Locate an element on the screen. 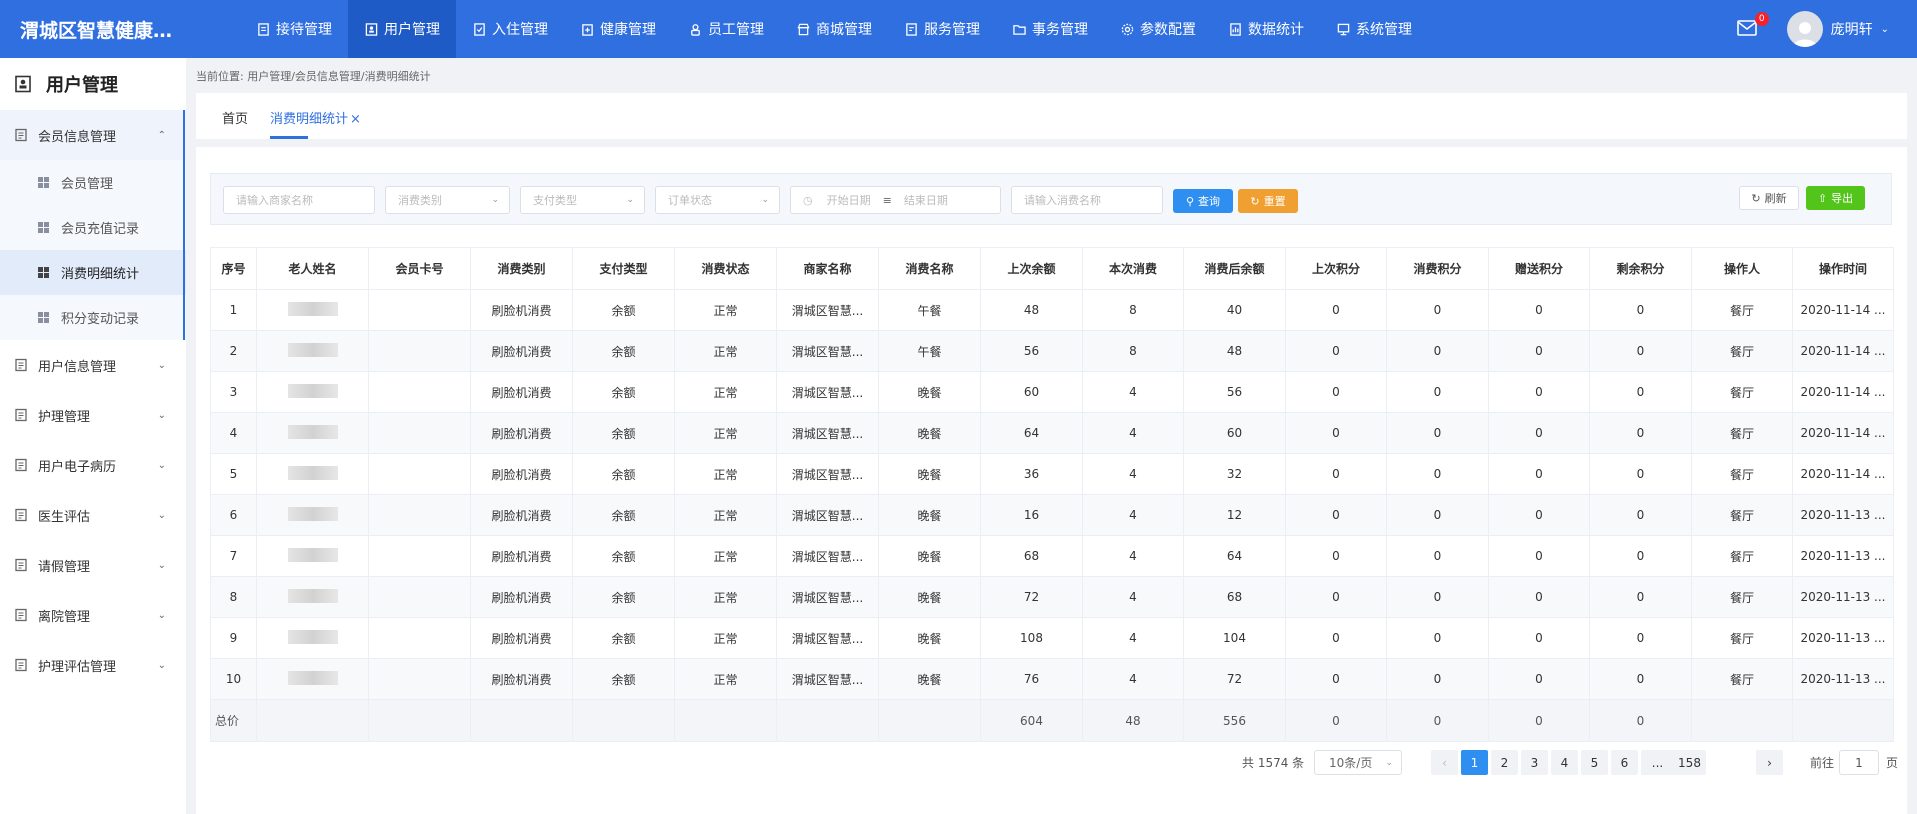 This screenshot has height=814, width=1917. mail-button: 0 is located at coordinates (1752, 25).